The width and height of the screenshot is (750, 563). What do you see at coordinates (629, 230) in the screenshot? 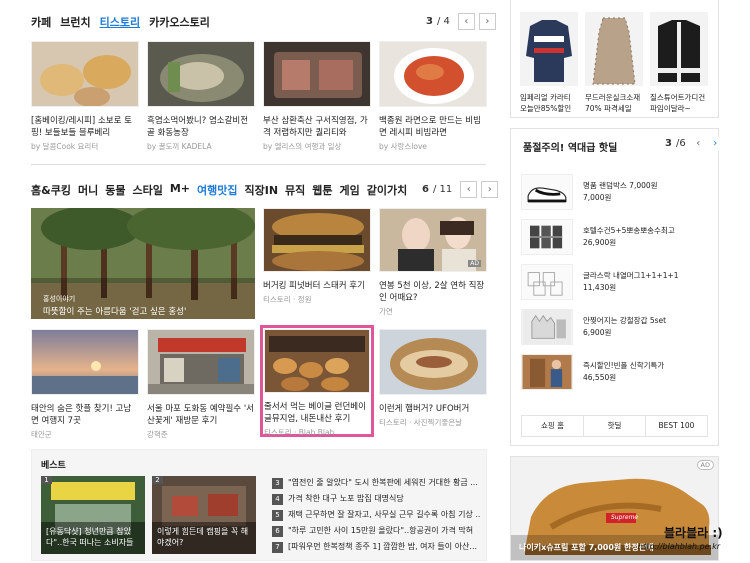
I see `hotdeal-name: 호텔수건5+5뽀송뽀송수최고` at bounding box center [629, 230].